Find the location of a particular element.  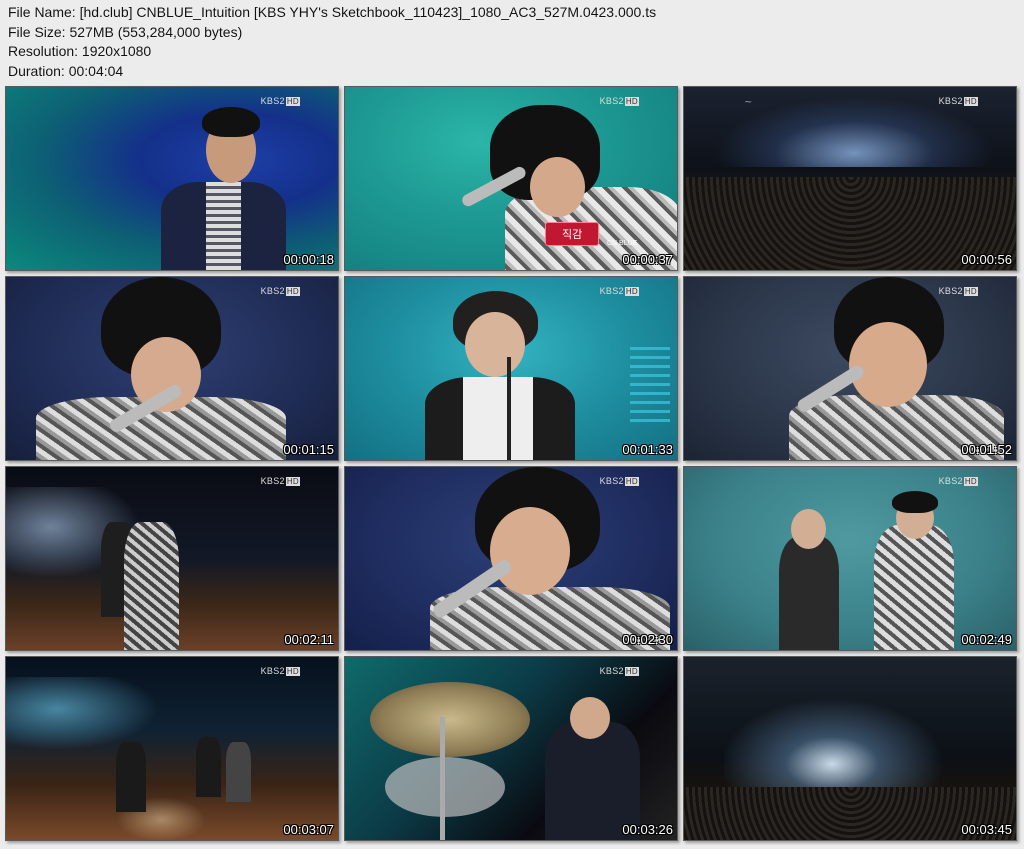

timestamp: 00:02:30 is located at coordinates (647, 639).